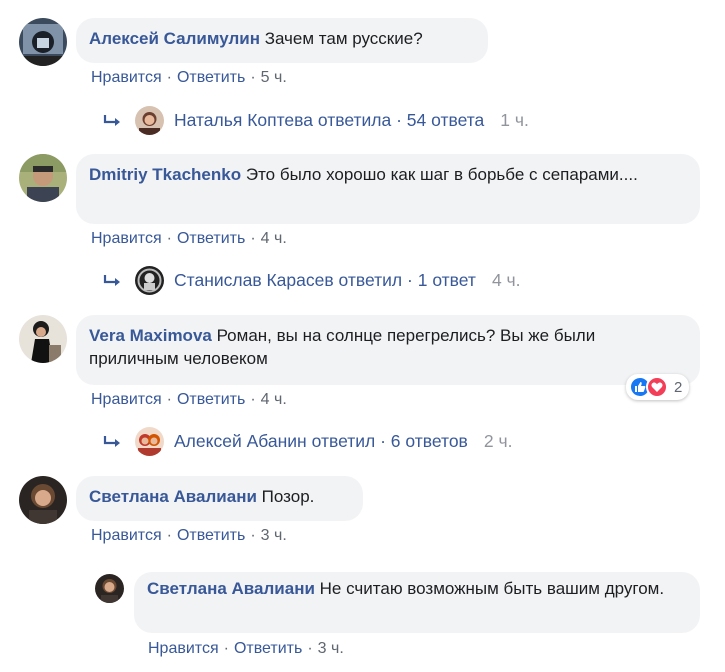  Describe the element at coordinates (307, 441) in the screenshot. I see `replies-summary: Алексей Абанин ответил · 6 ответов 2 ч.` at that location.